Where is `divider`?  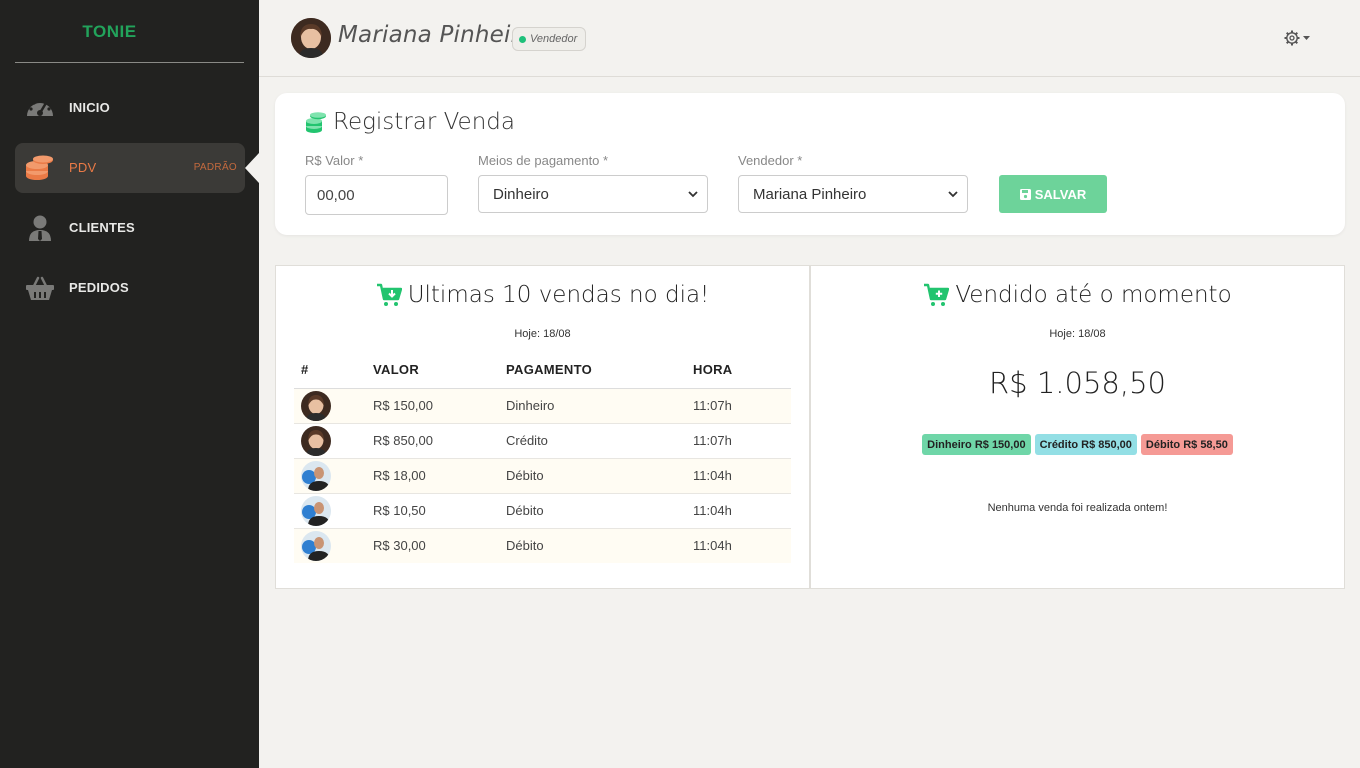 divider is located at coordinates (129, 62).